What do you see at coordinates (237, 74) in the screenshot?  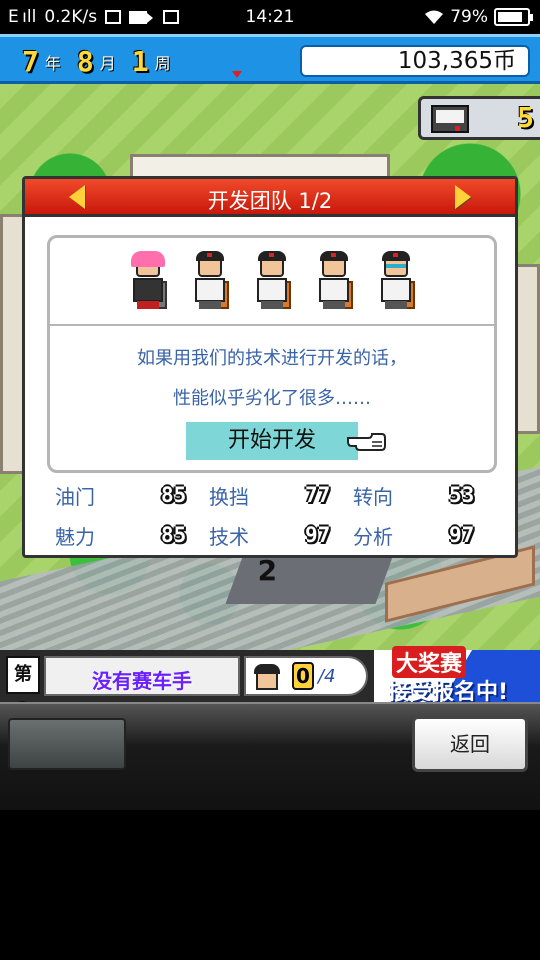 I see `dropdown-caret-icon` at bounding box center [237, 74].